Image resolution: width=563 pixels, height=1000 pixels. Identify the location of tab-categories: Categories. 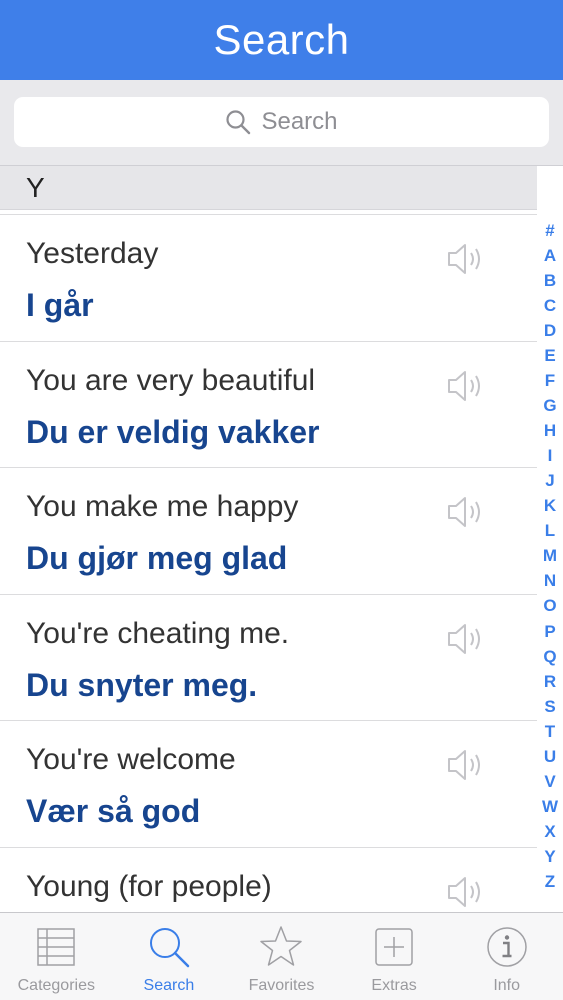
(56, 956).